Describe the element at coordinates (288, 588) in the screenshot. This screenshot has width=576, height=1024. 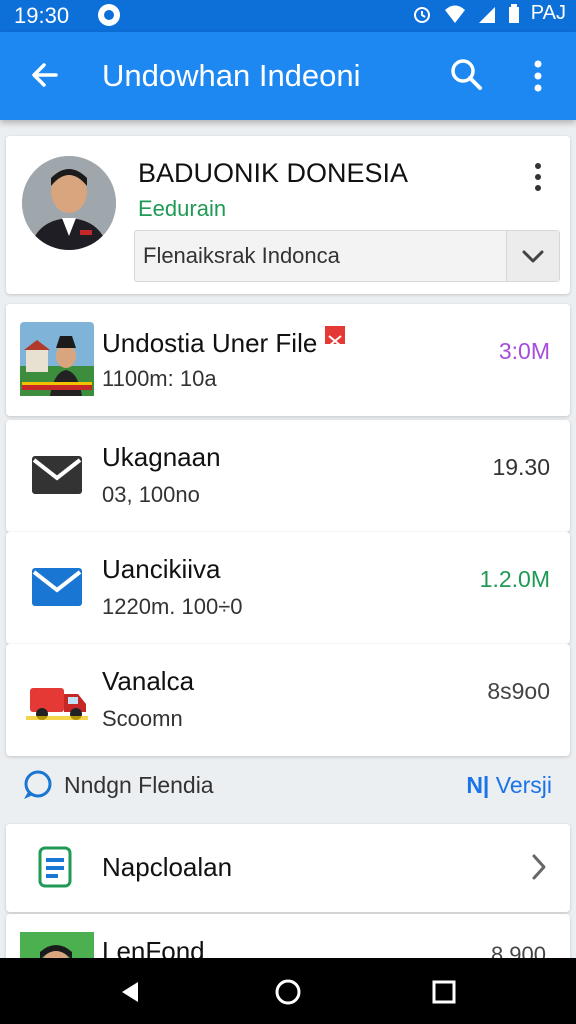
I see `list-item: Uancikiiva 1220m. 100÷0 1.2.0M` at that location.